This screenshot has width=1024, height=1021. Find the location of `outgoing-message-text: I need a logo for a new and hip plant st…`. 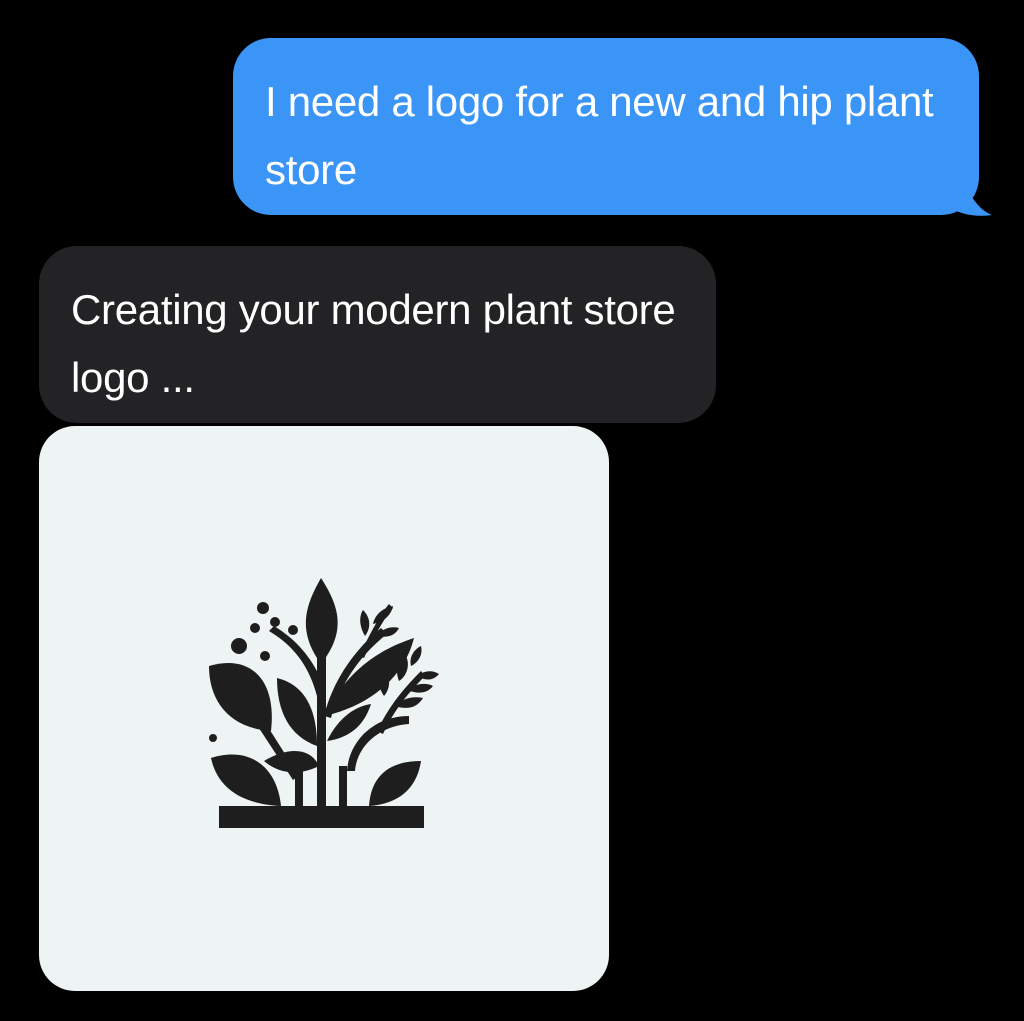

outgoing-message-text: I need a logo for a new and hip plant st… is located at coordinates (599, 135).